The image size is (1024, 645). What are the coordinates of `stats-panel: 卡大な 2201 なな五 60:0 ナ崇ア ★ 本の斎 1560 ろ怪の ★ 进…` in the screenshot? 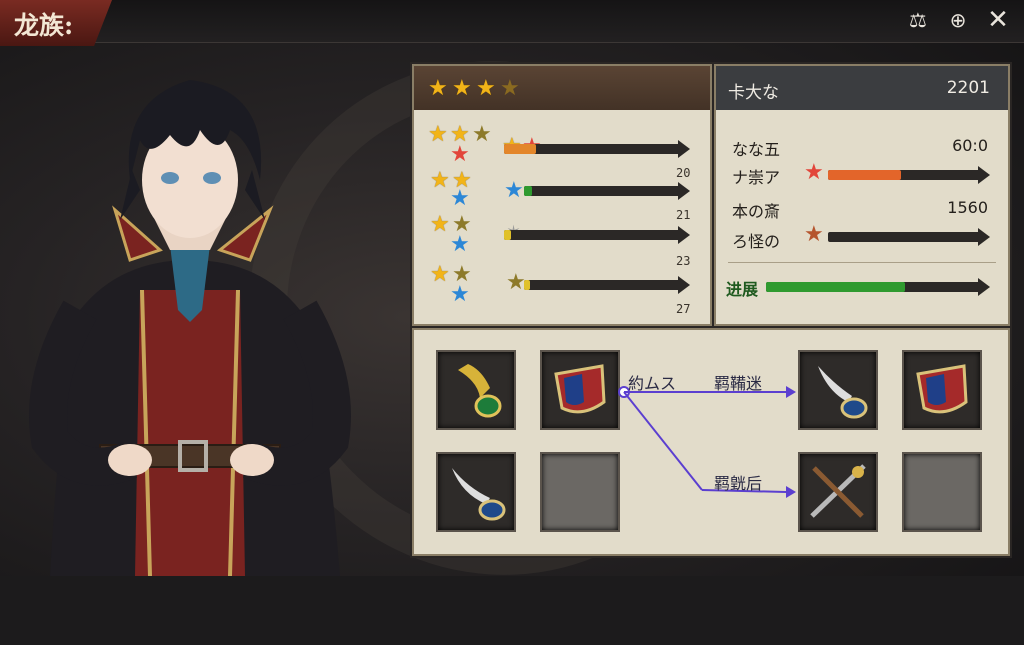 It's located at (862, 195).